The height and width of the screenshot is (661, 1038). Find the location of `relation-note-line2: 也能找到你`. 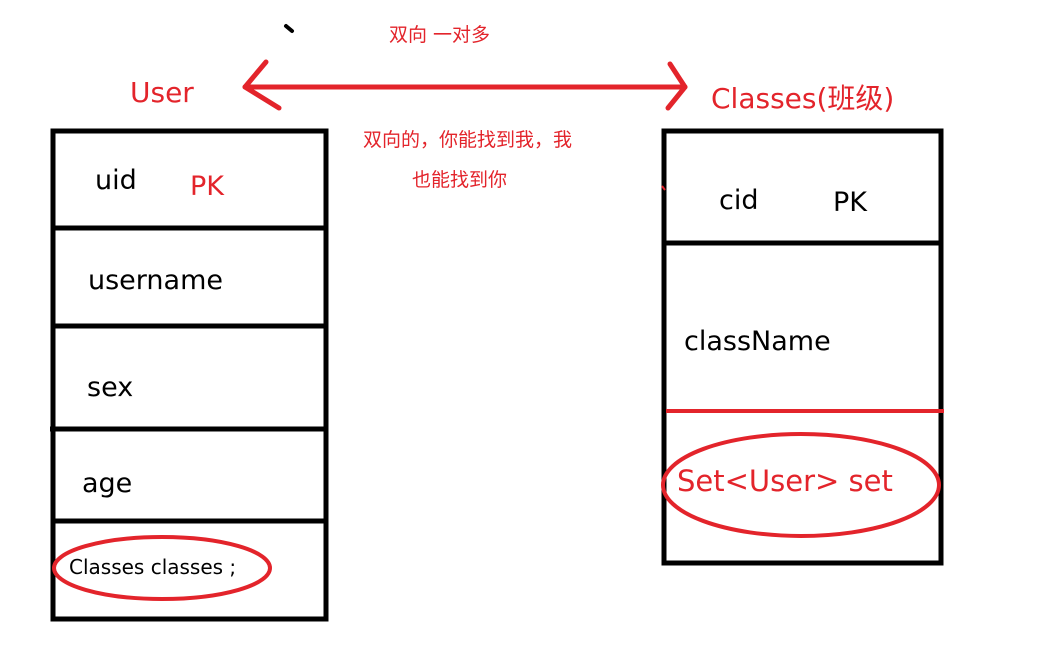

relation-note-line2: 也能找到你 is located at coordinates (460, 180).